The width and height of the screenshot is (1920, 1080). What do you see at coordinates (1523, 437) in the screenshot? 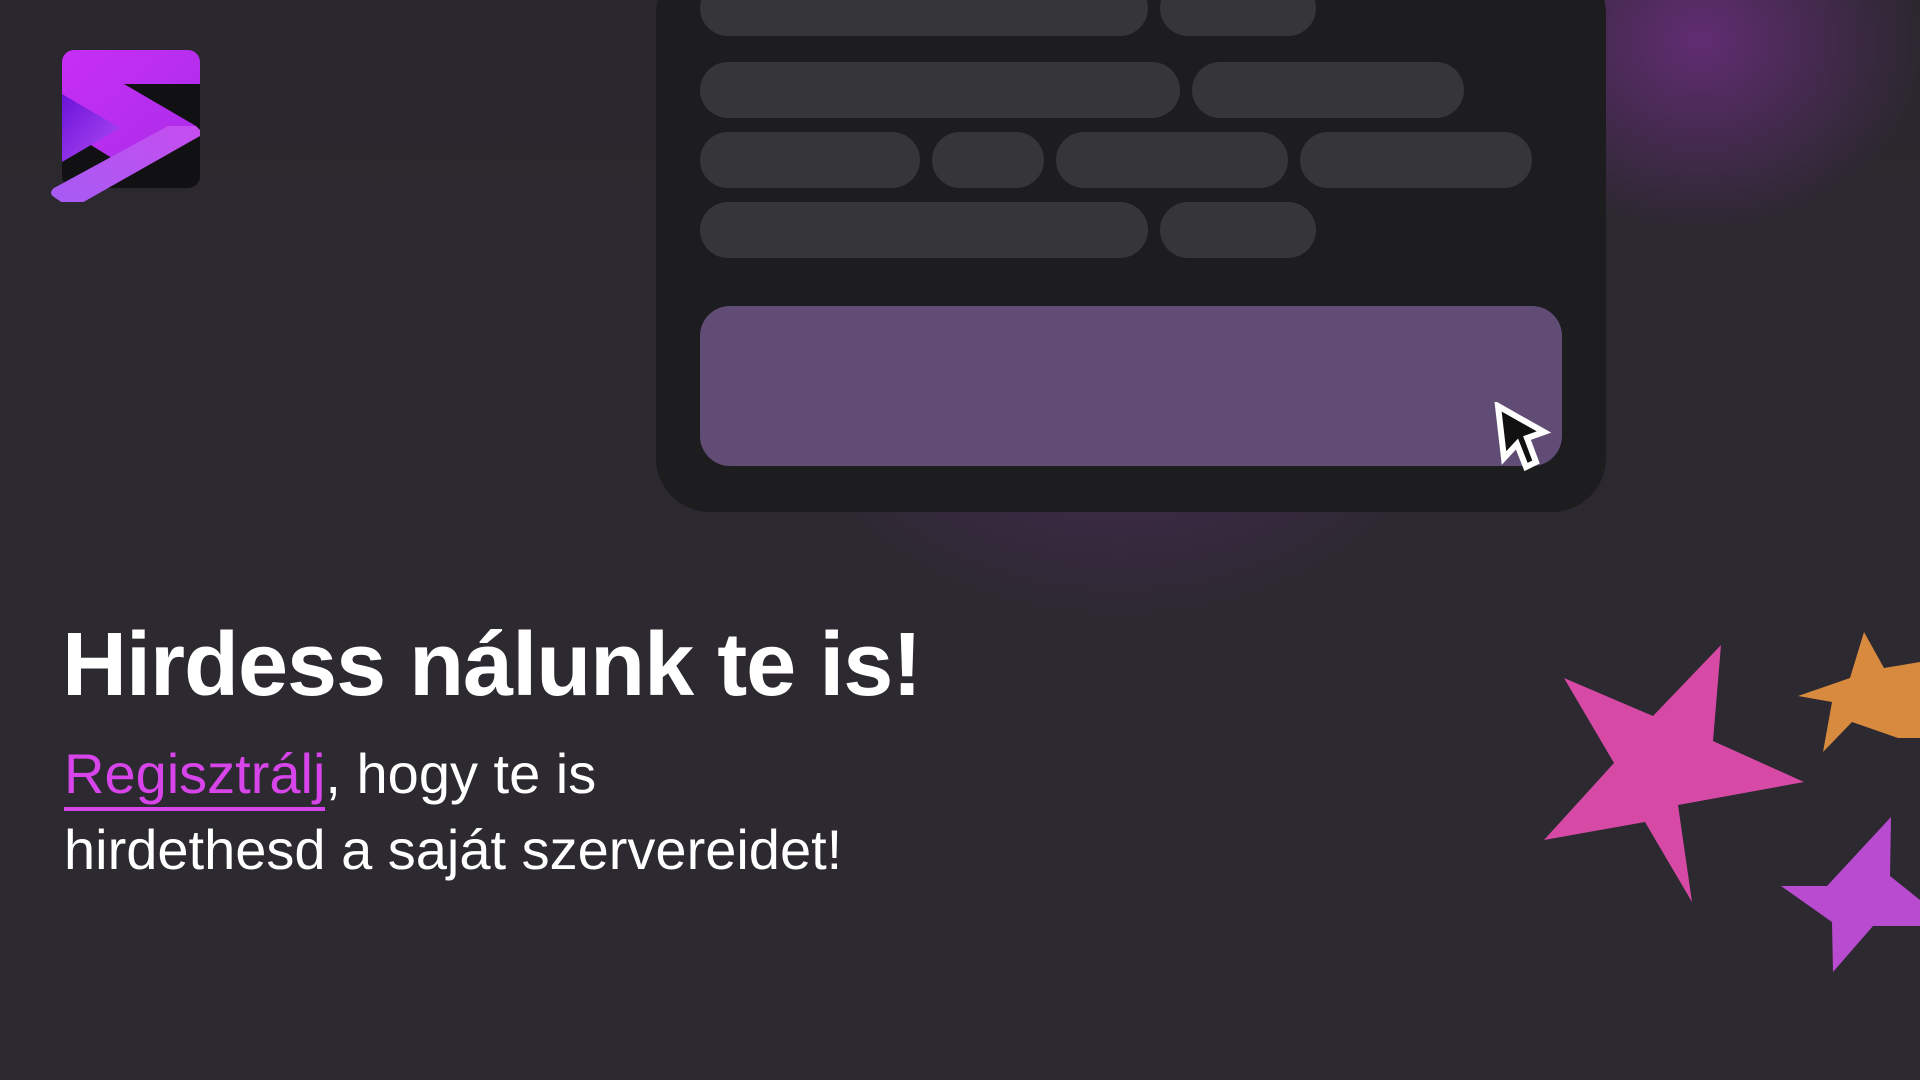
I see `mouse-pointer-icon` at bounding box center [1523, 437].